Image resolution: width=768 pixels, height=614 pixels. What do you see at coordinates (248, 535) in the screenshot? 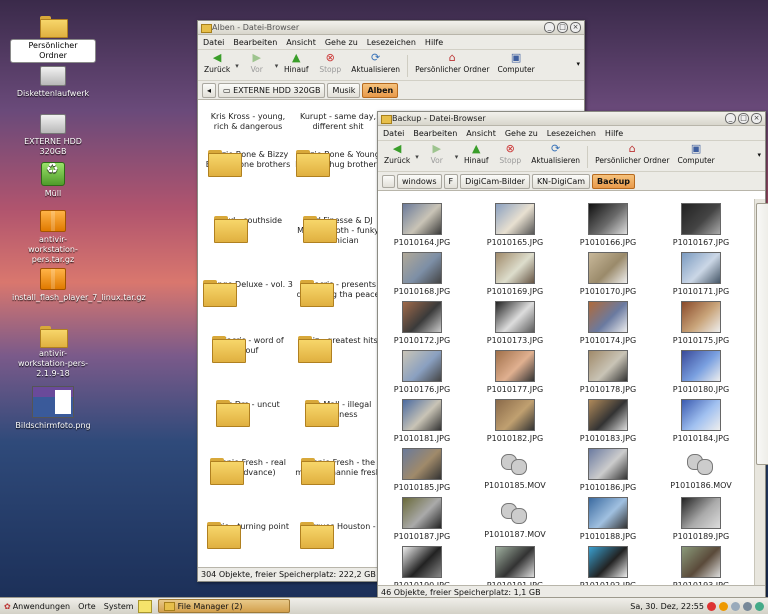
I see `folder-item: Mario - turning point` at bounding box center [248, 535].